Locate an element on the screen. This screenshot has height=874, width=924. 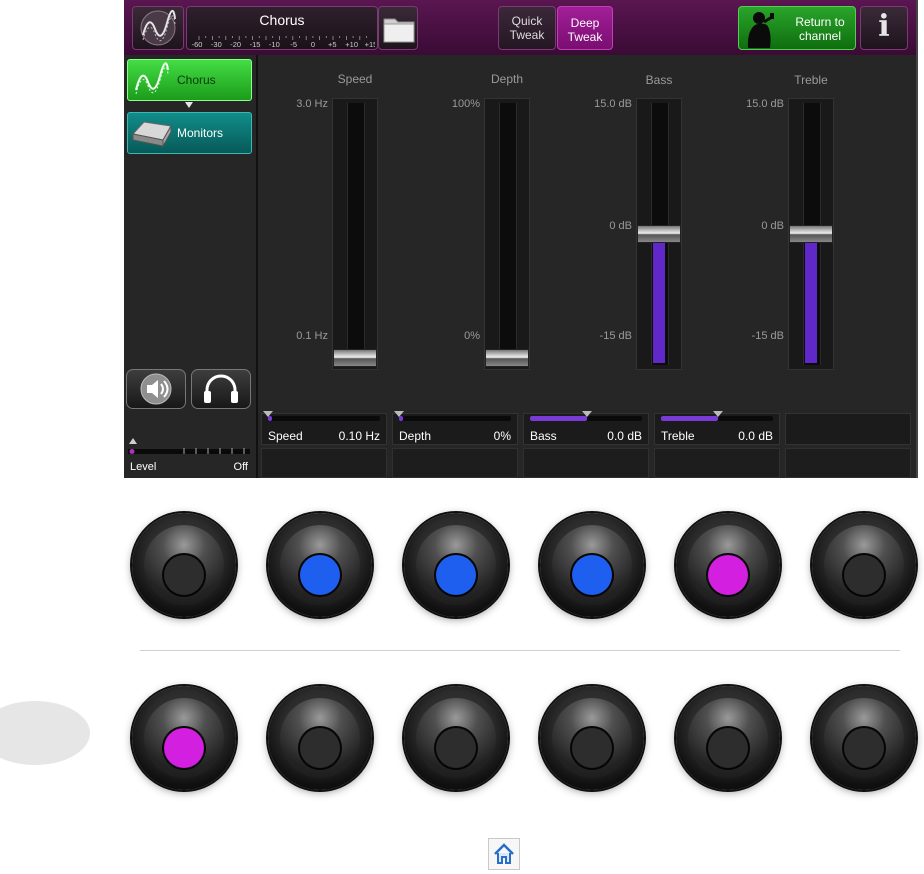
readout-value: 0.10 Hz is located at coordinates (359, 436).